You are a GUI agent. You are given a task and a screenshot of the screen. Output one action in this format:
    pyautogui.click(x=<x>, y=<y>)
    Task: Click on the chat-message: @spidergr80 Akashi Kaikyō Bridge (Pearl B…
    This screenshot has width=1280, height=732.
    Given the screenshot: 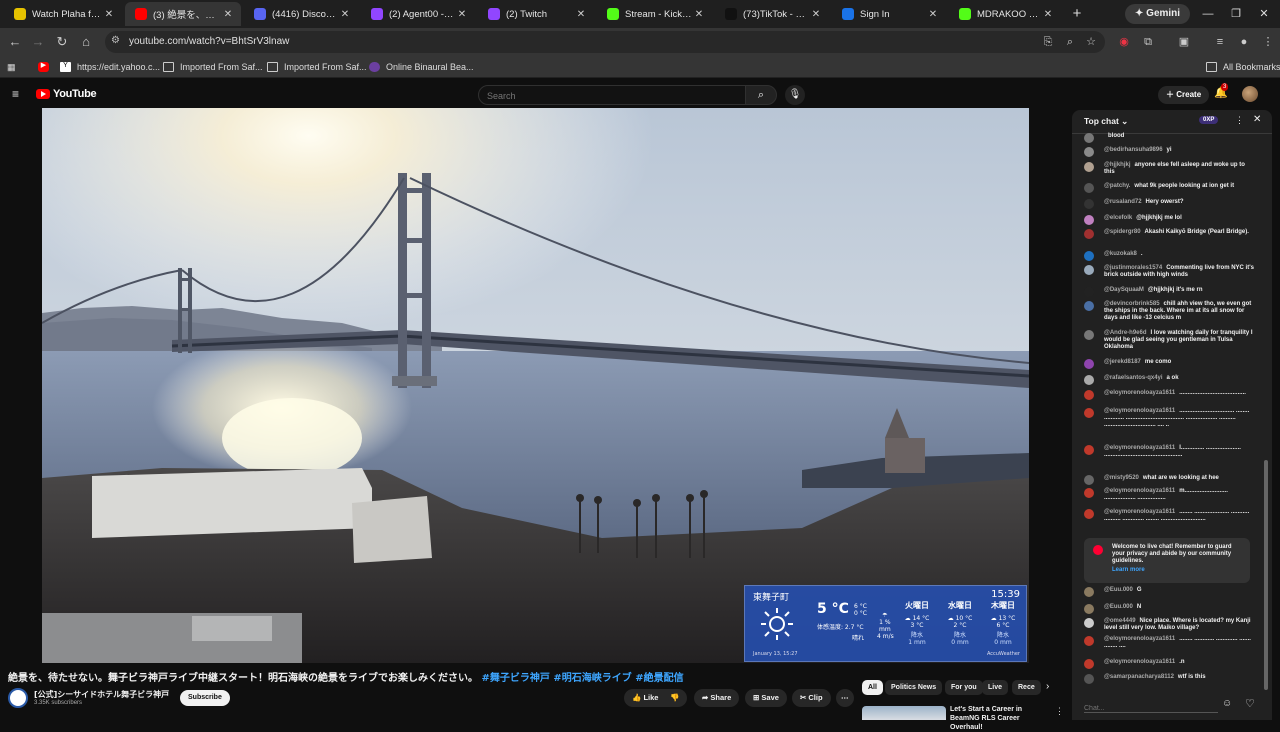 What is the action you would take?
    pyautogui.click(x=1169, y=234)
    